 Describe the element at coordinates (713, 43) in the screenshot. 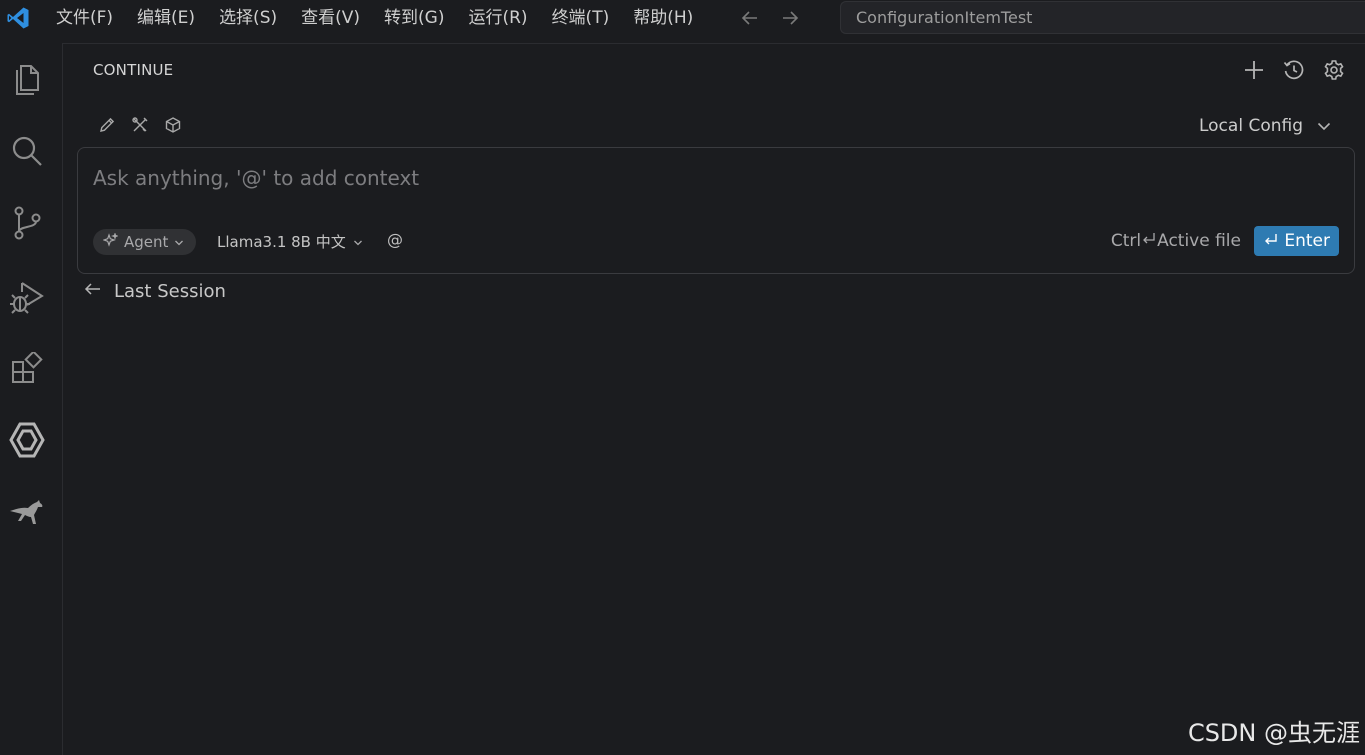

I see `top-divider` at that location.